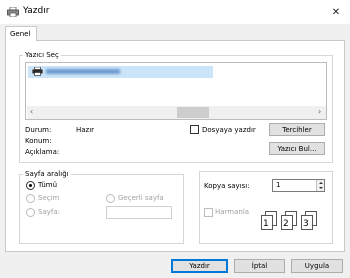 The image size is (350, 278). Describe the element at coordinates (83, 71) in the screenshot. I see `printer-name-redacted` at that location.